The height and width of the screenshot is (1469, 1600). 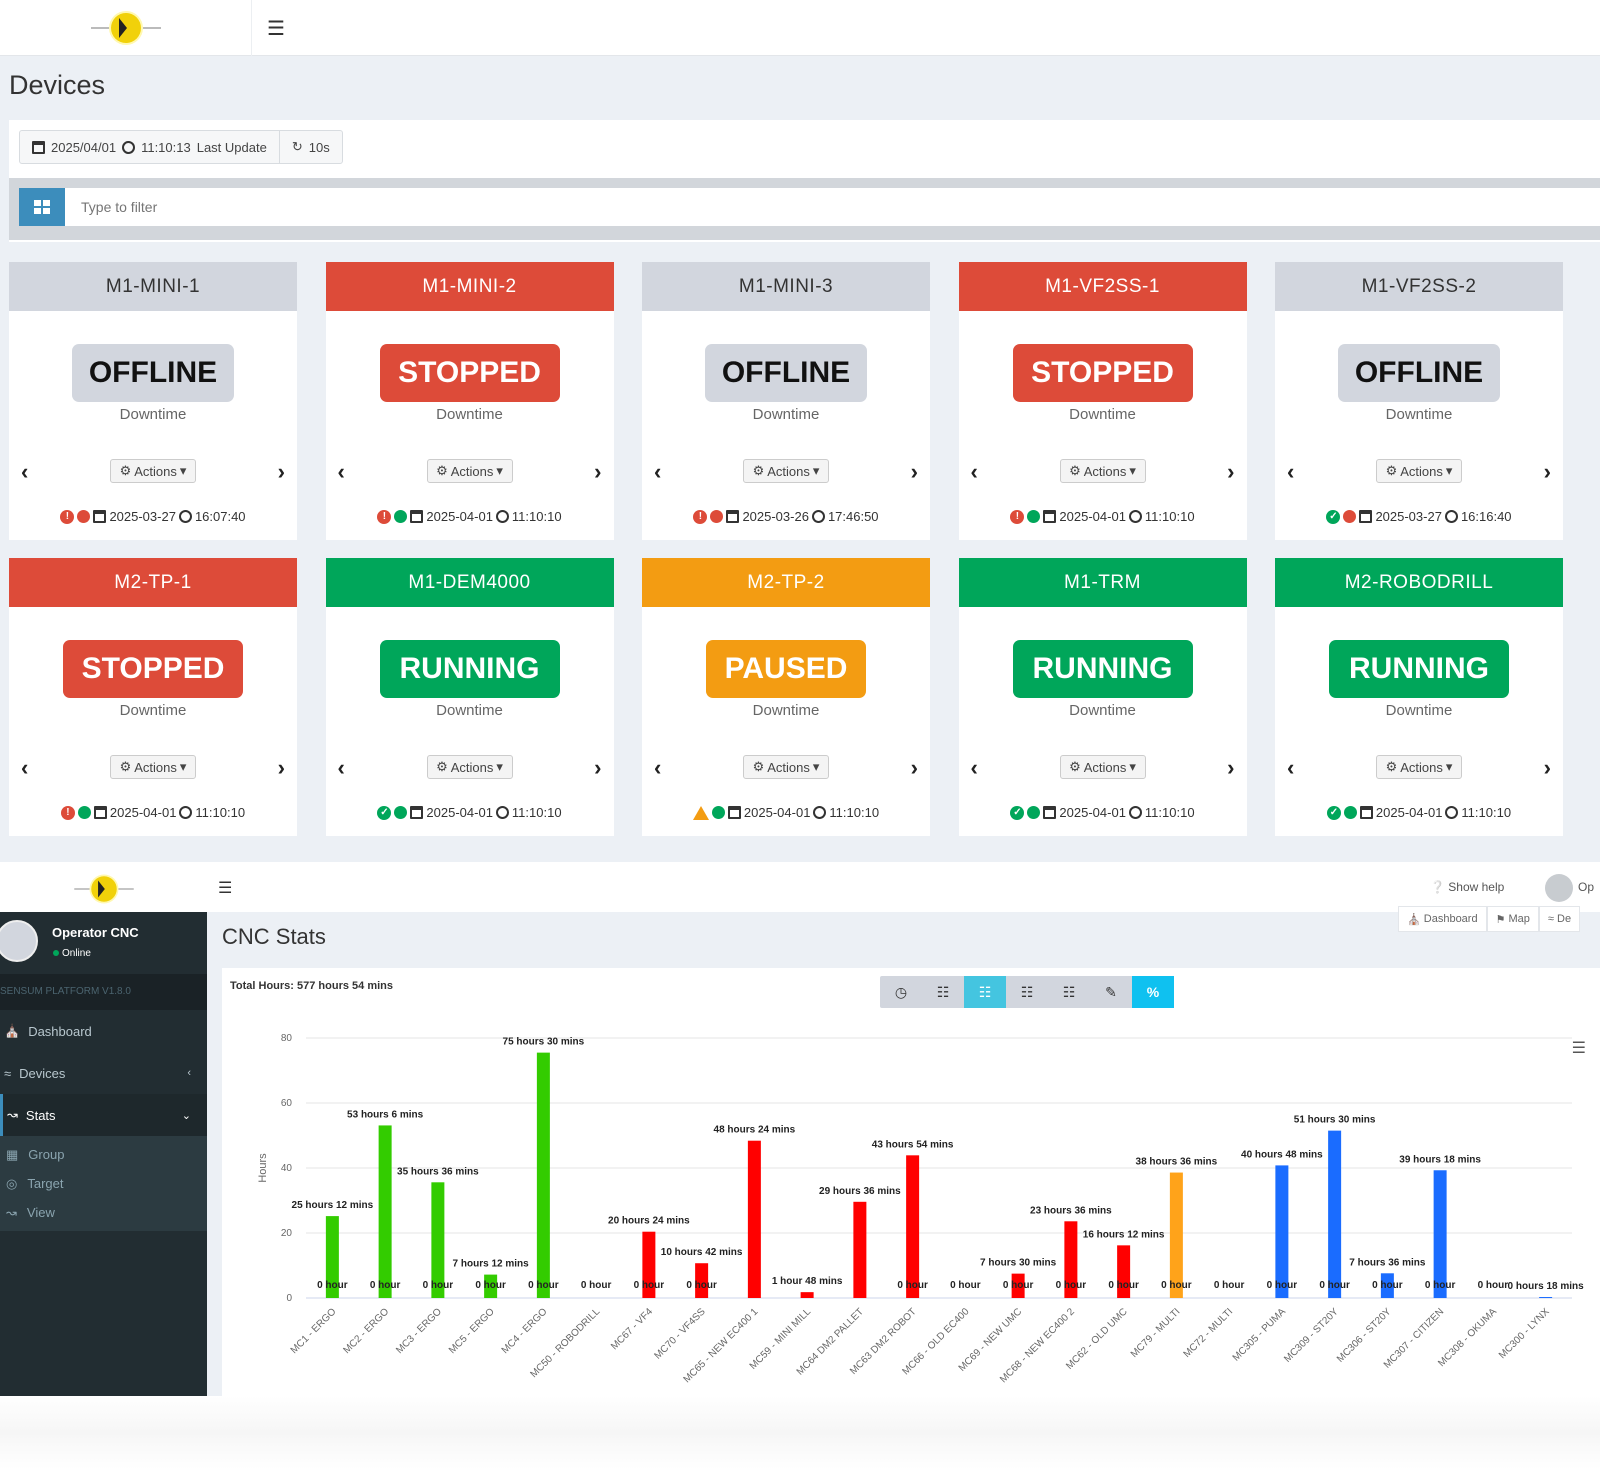 What do you see at coordinates (153, 582) in the screenshot?
I see `device-name: M2-TP-1` at bounding box center [153, 582].